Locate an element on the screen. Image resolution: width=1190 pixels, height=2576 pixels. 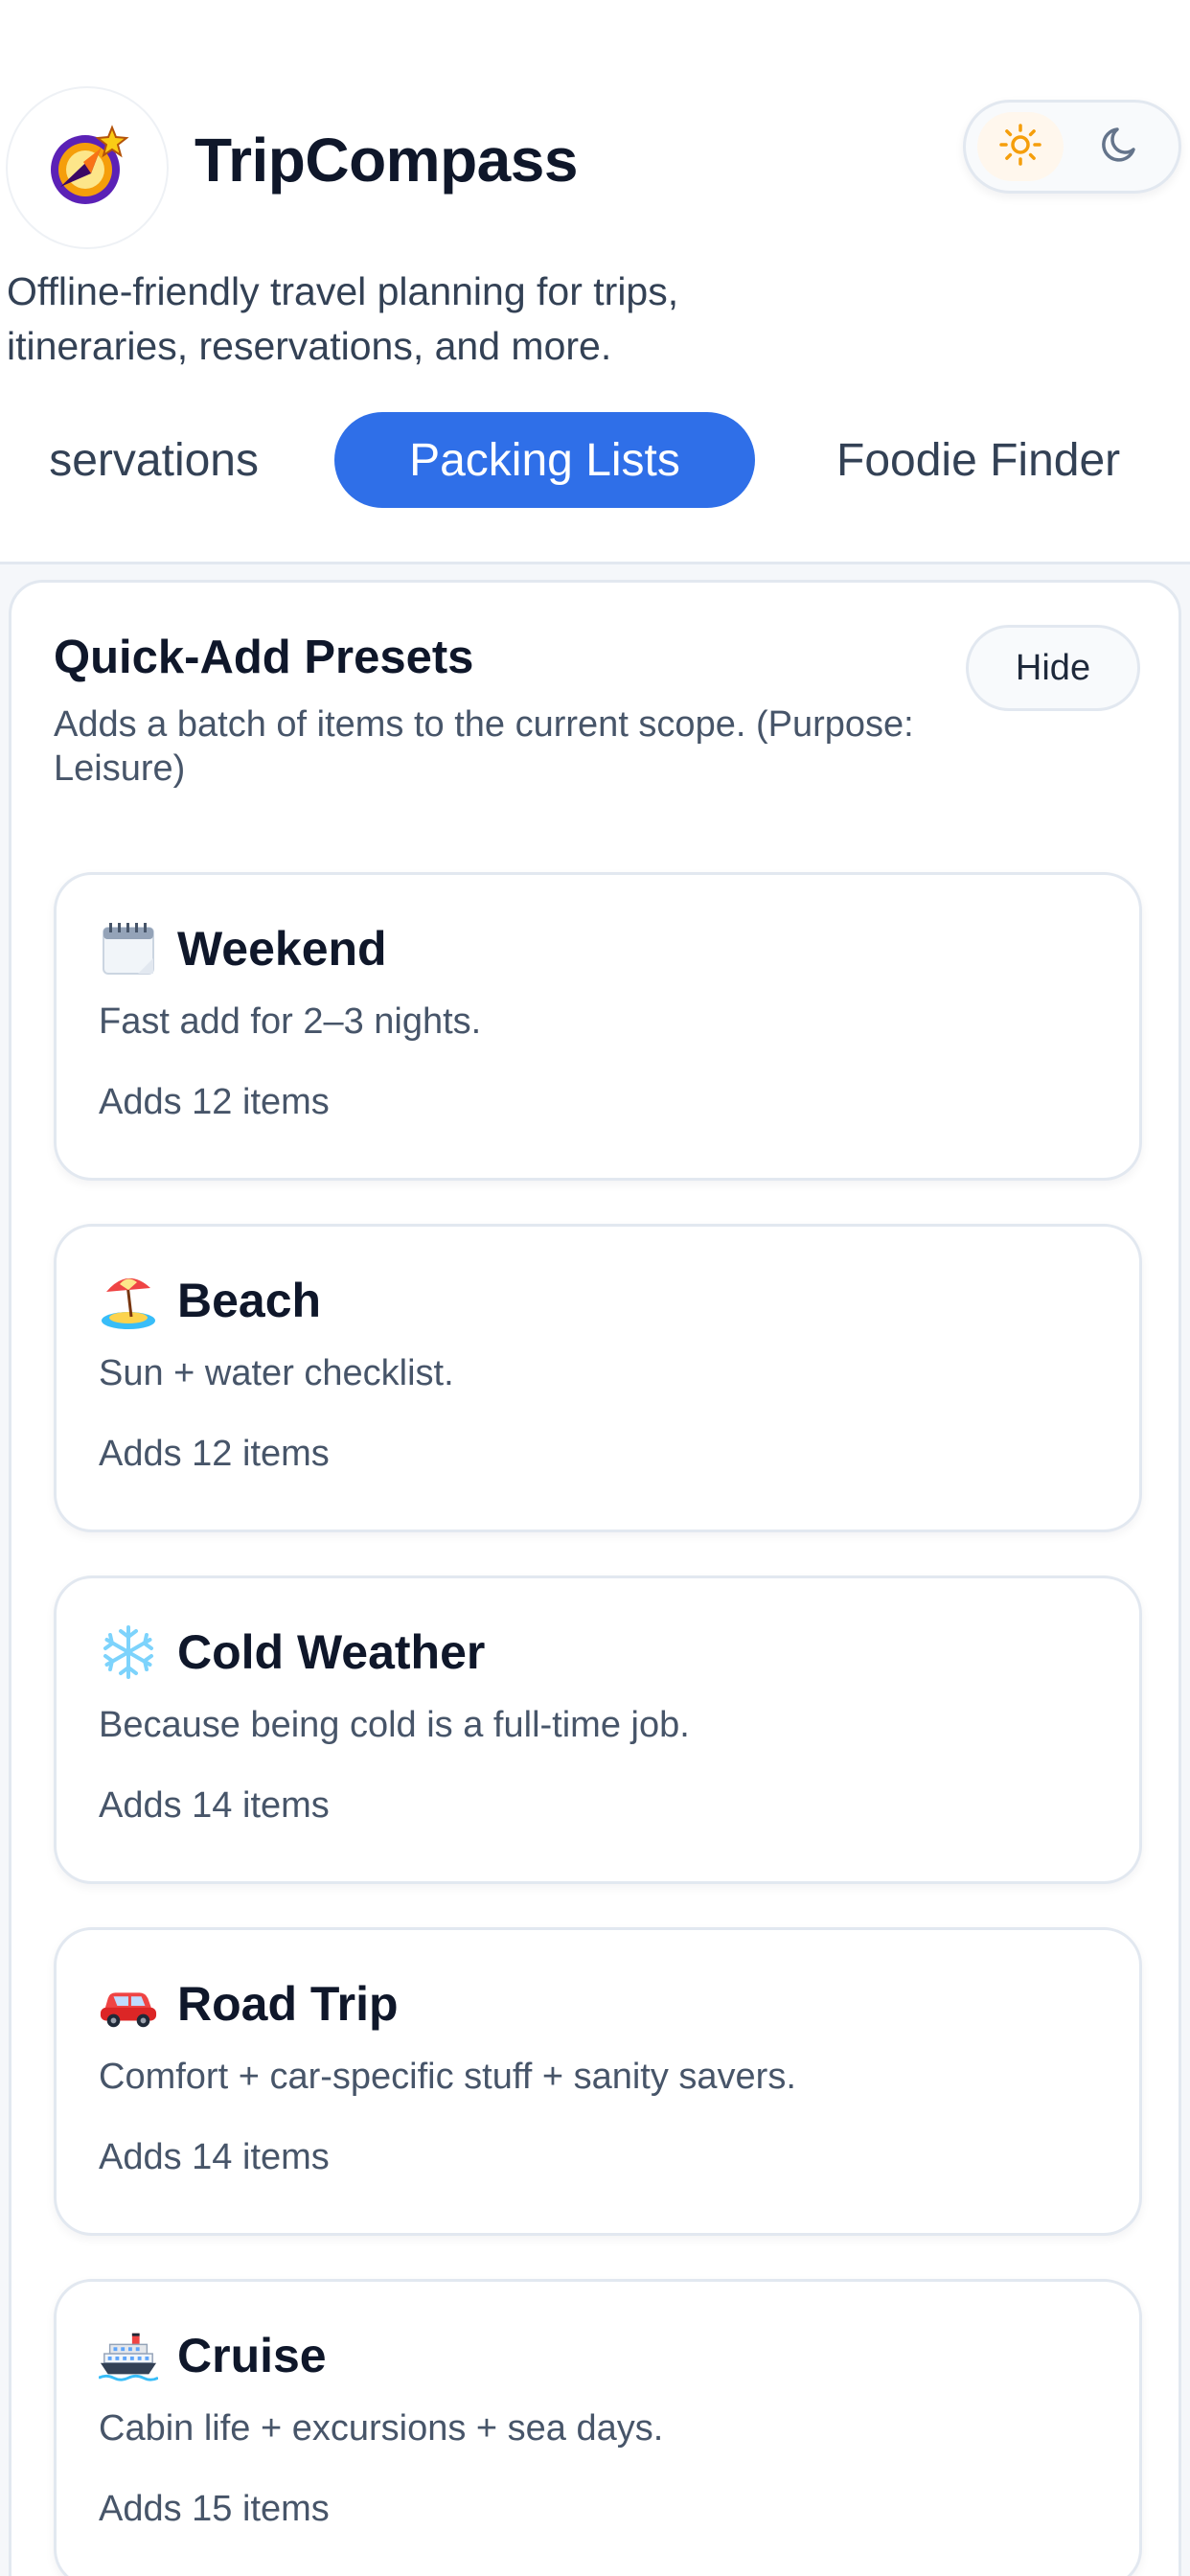
preset-header: Cruise is located at coordinates (213, 2355).